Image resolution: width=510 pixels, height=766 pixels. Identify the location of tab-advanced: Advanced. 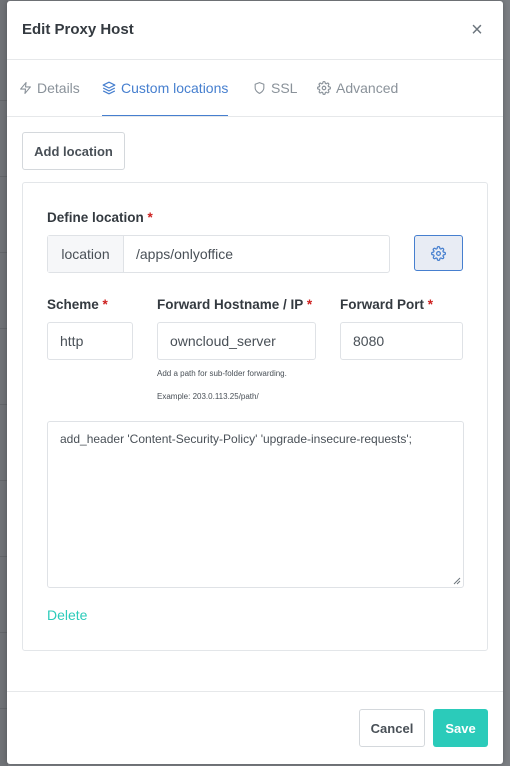
(357, 88).